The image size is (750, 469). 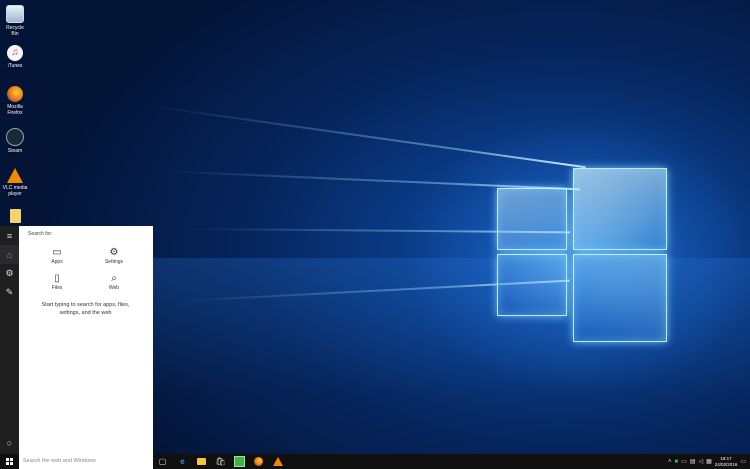 I want to click on notifications-icon: ▭, so click(x=743, y=461).